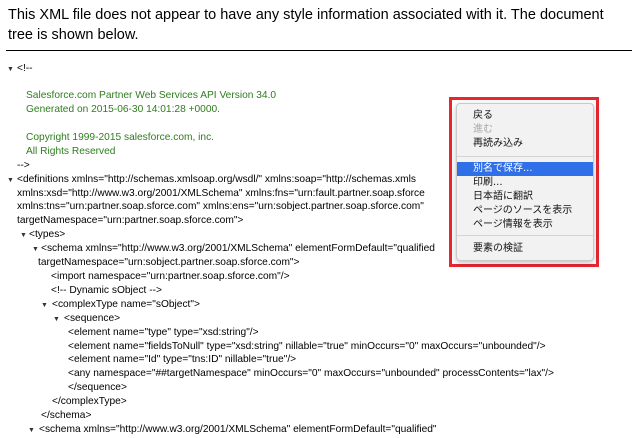  What do you see at coordinates (525, 249) in the screenshot?
I see `inspect-element-menu-item: 要素の検証` at bounding box center [525, 249].